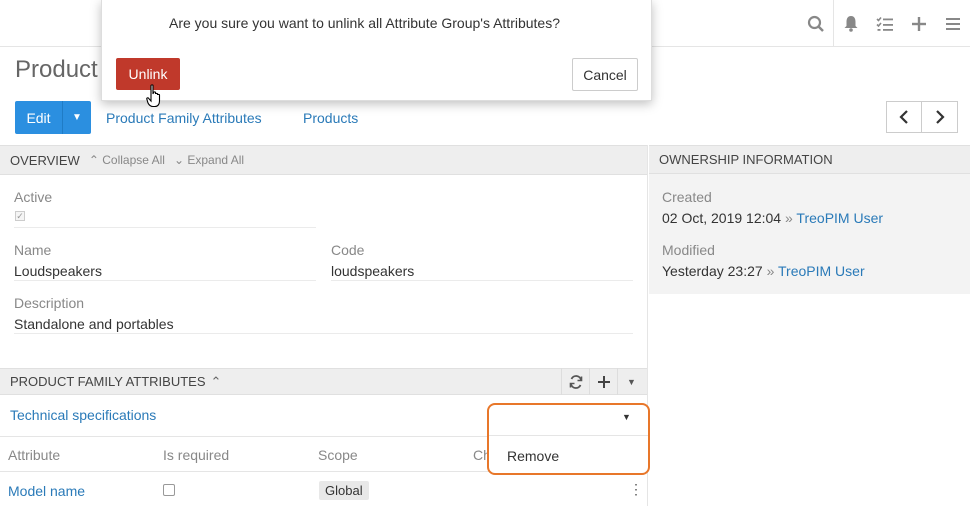  I want to click on active-checkbox: ✓, so click(20, 216).